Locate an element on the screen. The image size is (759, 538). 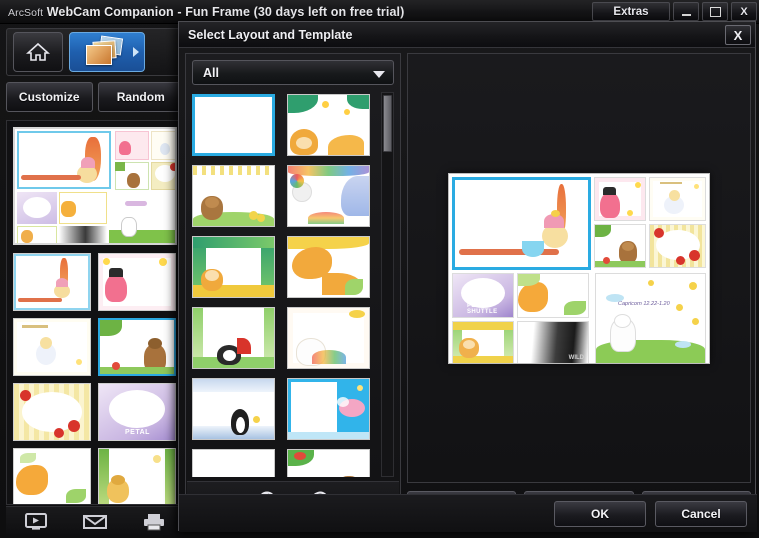
email-icon is located at coordinates (94, 521).